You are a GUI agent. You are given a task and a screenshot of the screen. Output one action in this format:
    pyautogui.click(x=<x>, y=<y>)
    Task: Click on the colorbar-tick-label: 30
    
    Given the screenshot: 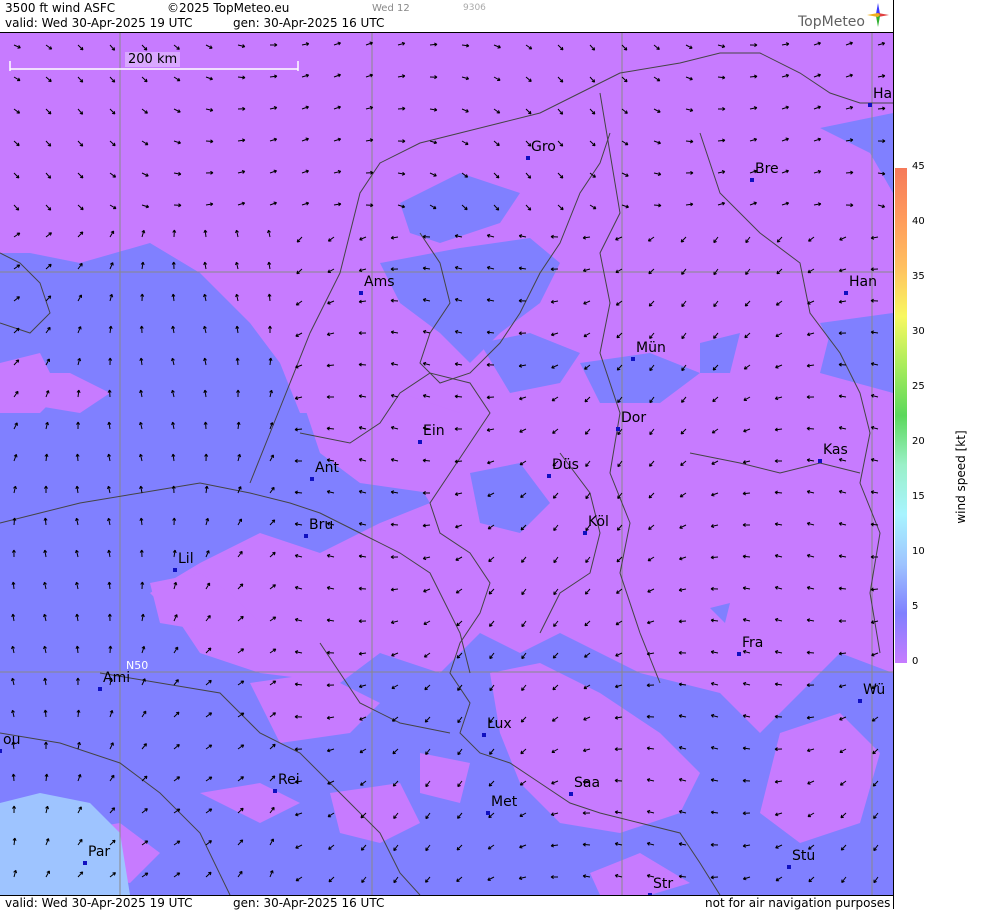 What is the action you would take?
    pyautogui.click(x=918, y=331)
    